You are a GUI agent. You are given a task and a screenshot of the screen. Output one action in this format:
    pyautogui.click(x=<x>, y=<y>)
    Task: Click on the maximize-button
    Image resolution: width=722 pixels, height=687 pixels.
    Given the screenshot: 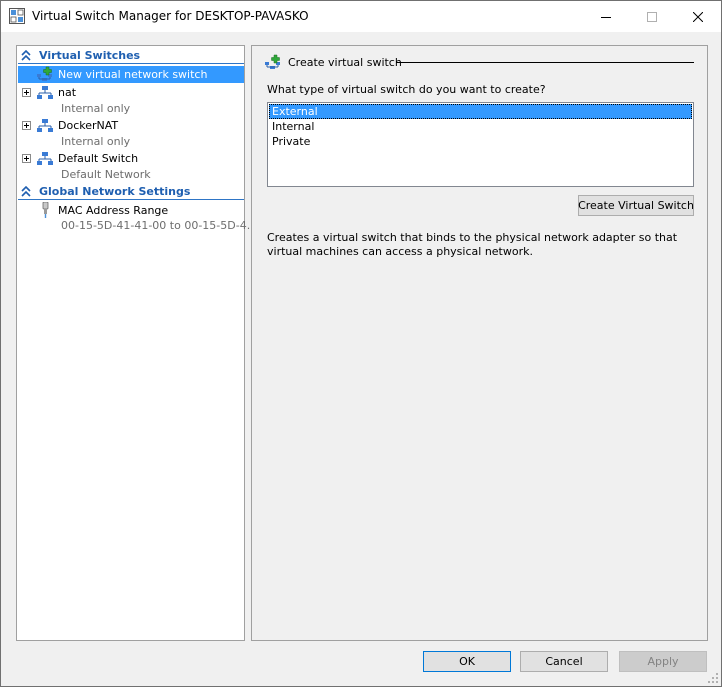 What is the action you would take?
    pyautogui.click(x=652, y=16)
    